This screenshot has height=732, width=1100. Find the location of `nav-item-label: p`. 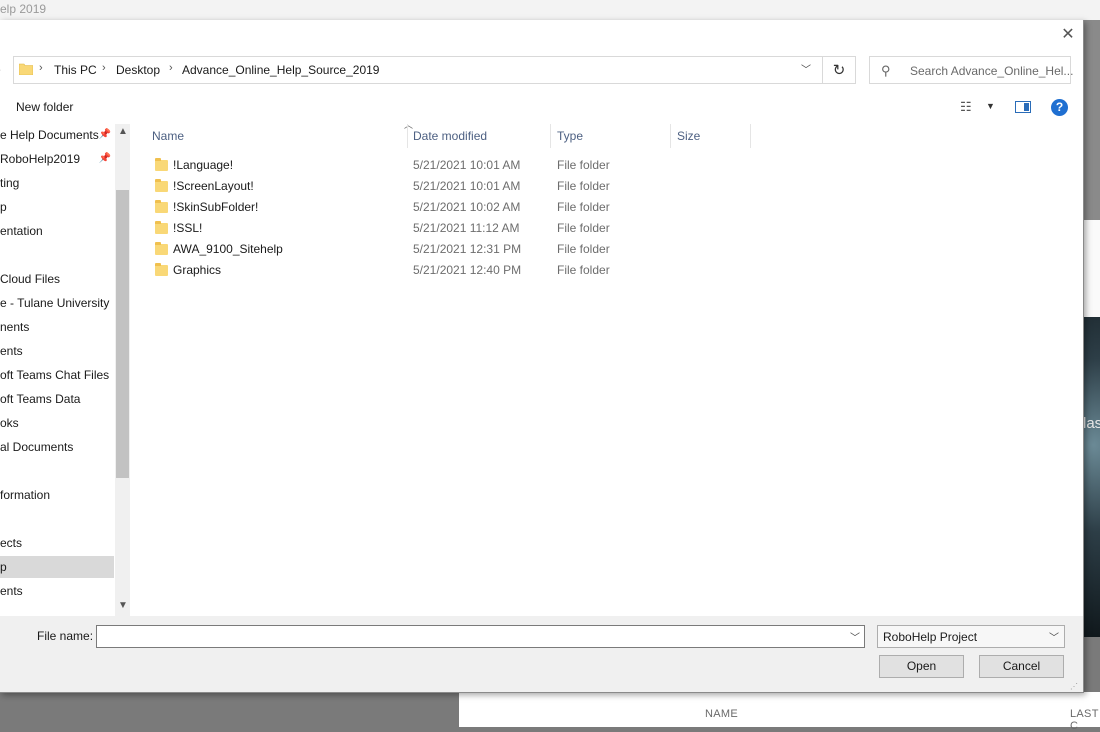

nav-item-label: p is located at coordinates (3, 567).